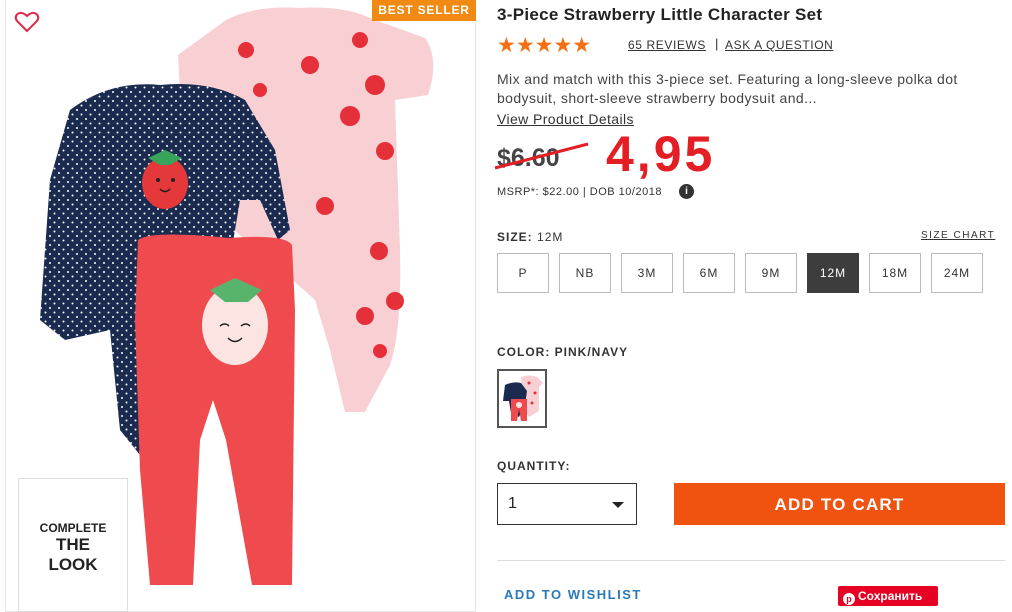 The height and width of the screenshot is (612, 1012). Describe the element at coordinates (573, 594) in the screenshot. I see `add-to-wishlist-link: ADD TO WISHLIST` at that location.